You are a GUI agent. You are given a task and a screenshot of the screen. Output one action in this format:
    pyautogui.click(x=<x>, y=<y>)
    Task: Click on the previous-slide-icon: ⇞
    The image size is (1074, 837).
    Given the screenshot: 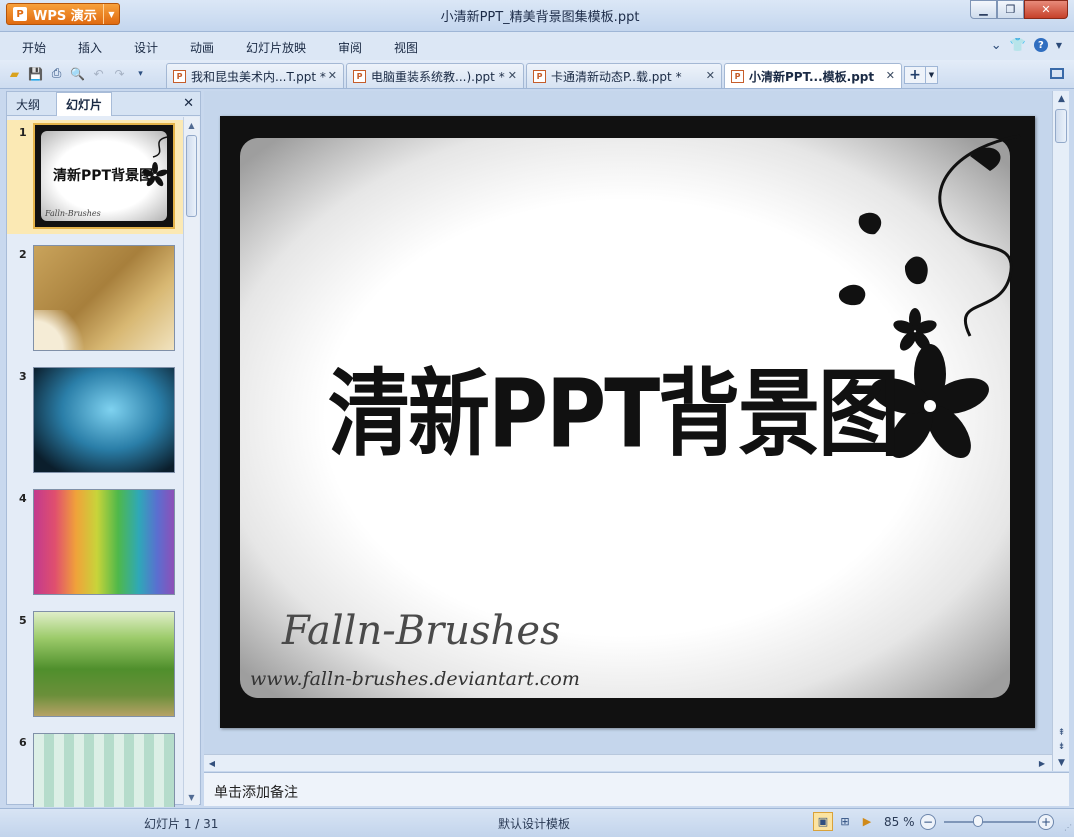 What is the action you would take?
    pyautogui.click(x=1061, y=733)
    